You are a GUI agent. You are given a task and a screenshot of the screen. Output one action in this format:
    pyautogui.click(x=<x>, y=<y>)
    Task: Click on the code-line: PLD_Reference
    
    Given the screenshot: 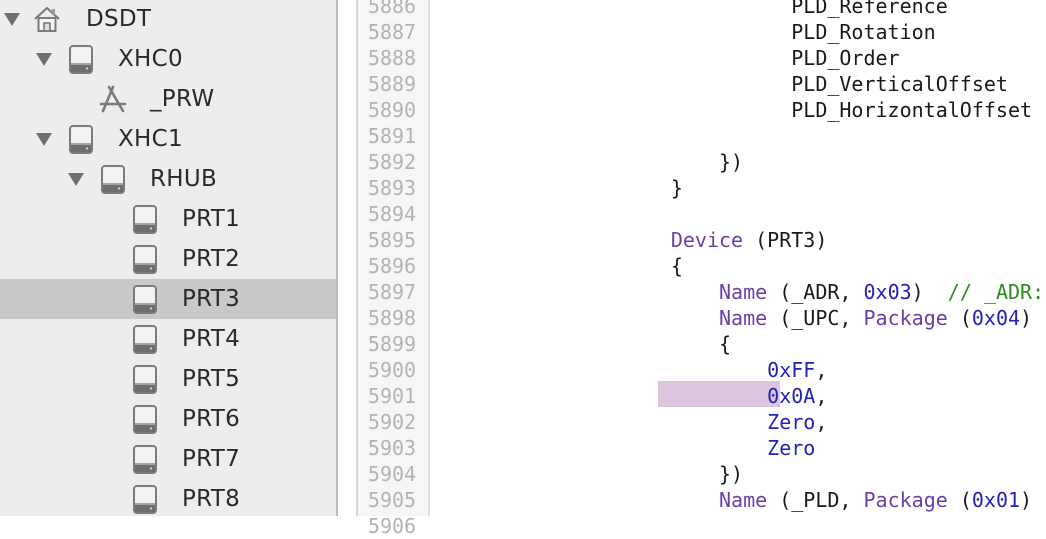 What is the action you would take?
    pyautogui.click(x=689, y=9)
    